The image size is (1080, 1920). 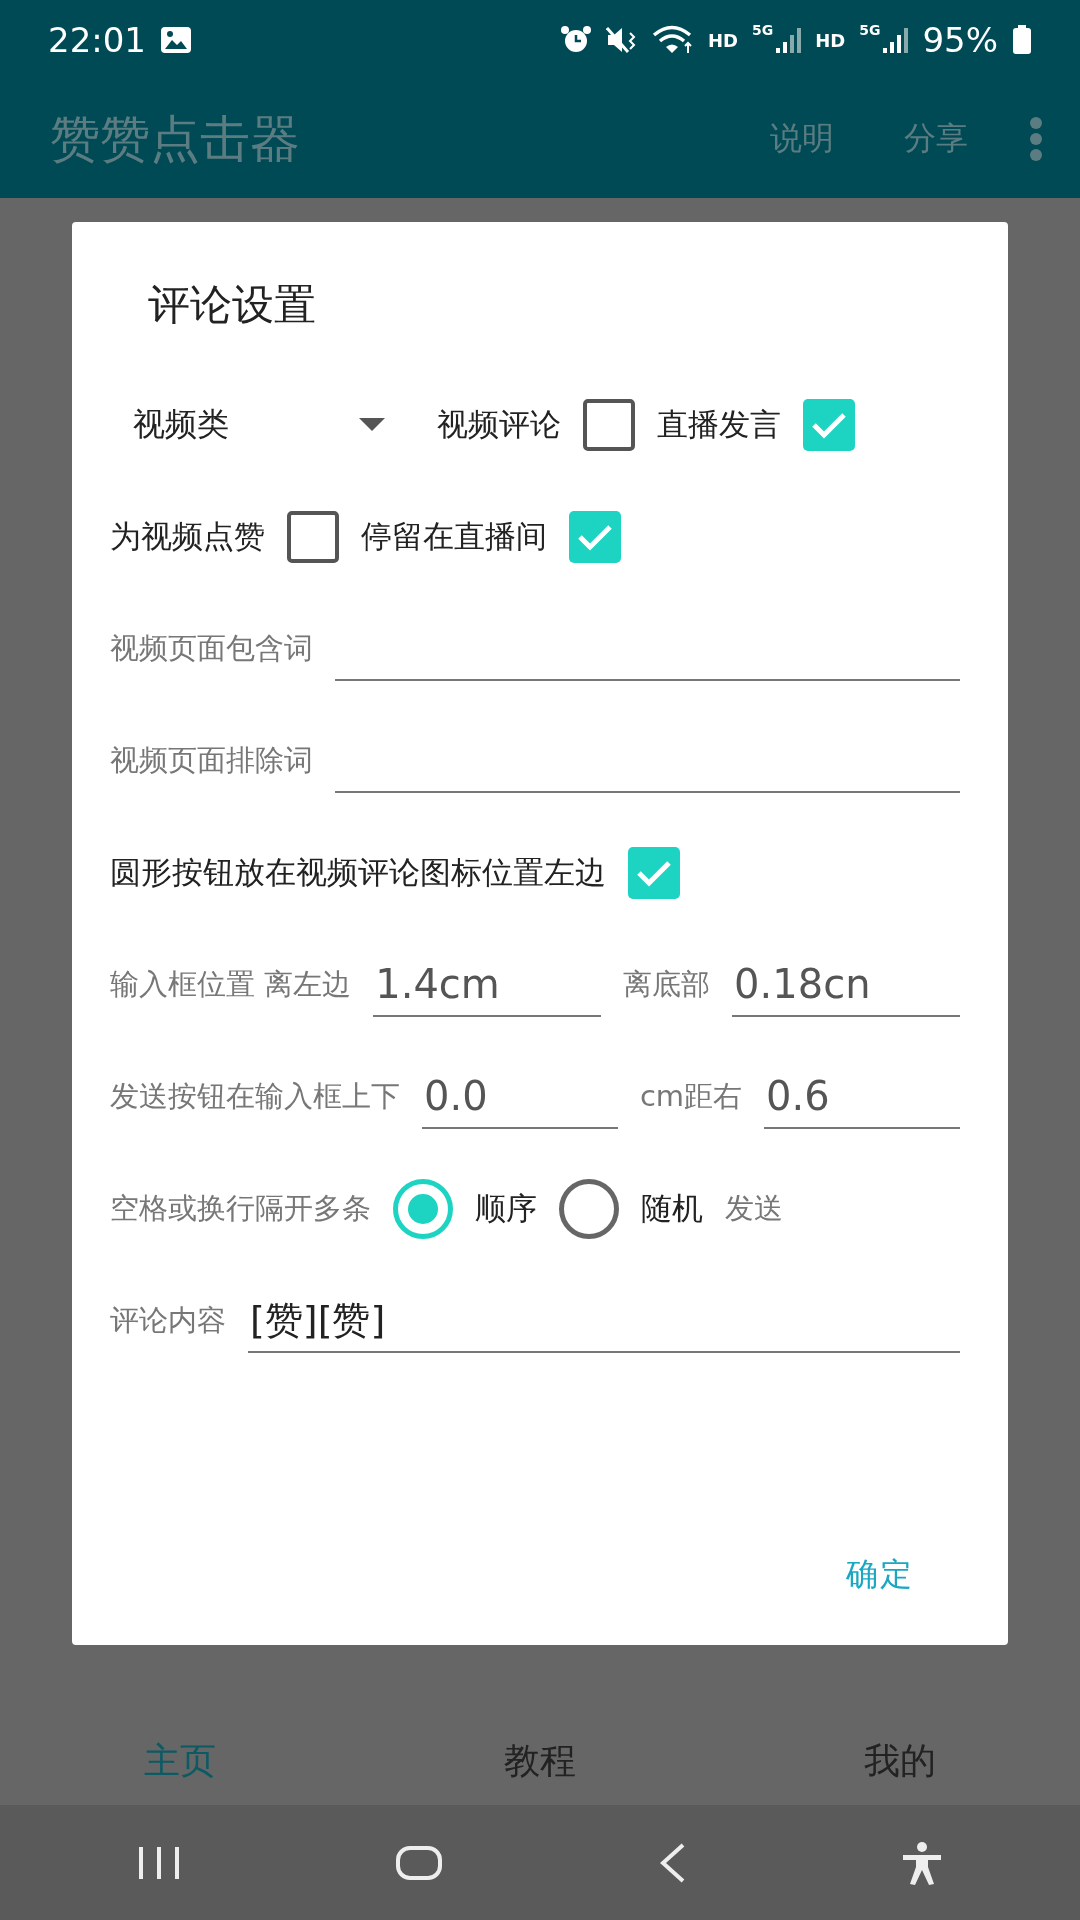 I want to click on field-label: 发送, so click(x=754, y=1208).